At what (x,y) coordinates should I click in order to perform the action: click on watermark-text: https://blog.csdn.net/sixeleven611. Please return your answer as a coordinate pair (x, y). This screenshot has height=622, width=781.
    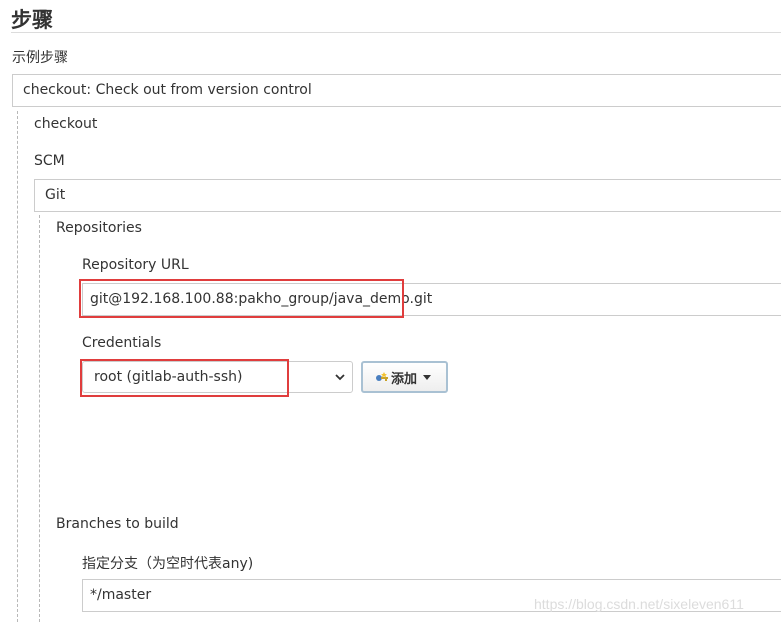
    Looking at the image, I should click on (639, 604).